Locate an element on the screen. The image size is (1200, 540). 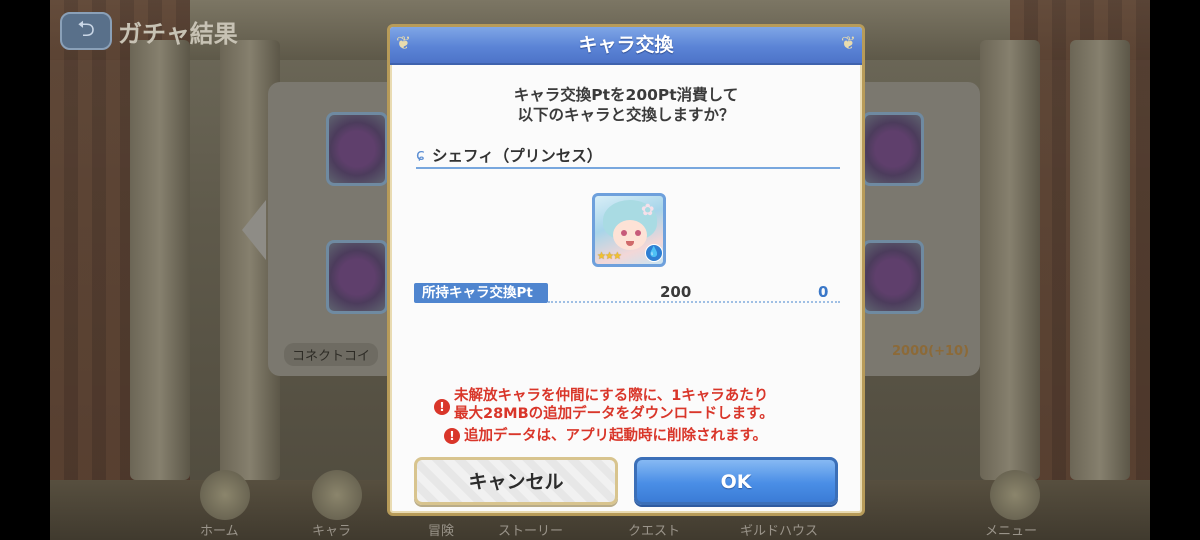
warning-download-line2: 最大28MBの追加データをダウンロードします。 is located at coordinates (614, 414).